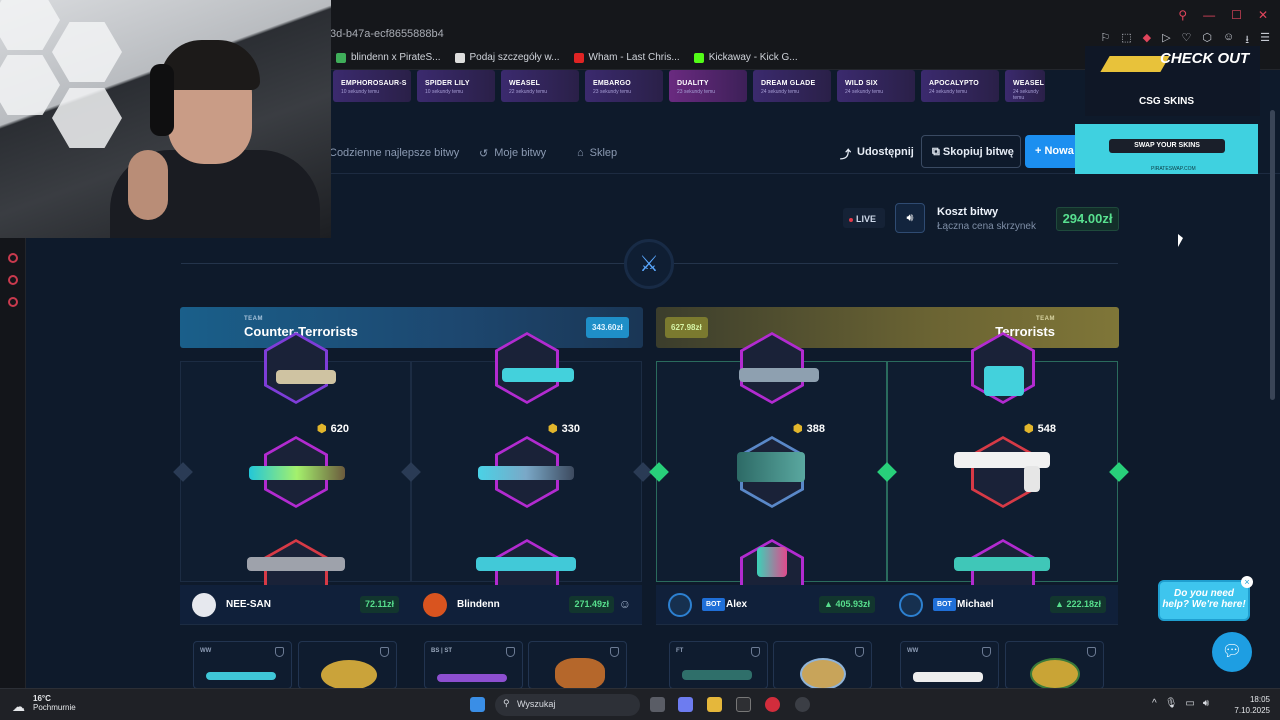  What do you see at coordinates (680, 605) in the screenshot?
I see `bot-avatar-icon` at bounding box center [680, 605].